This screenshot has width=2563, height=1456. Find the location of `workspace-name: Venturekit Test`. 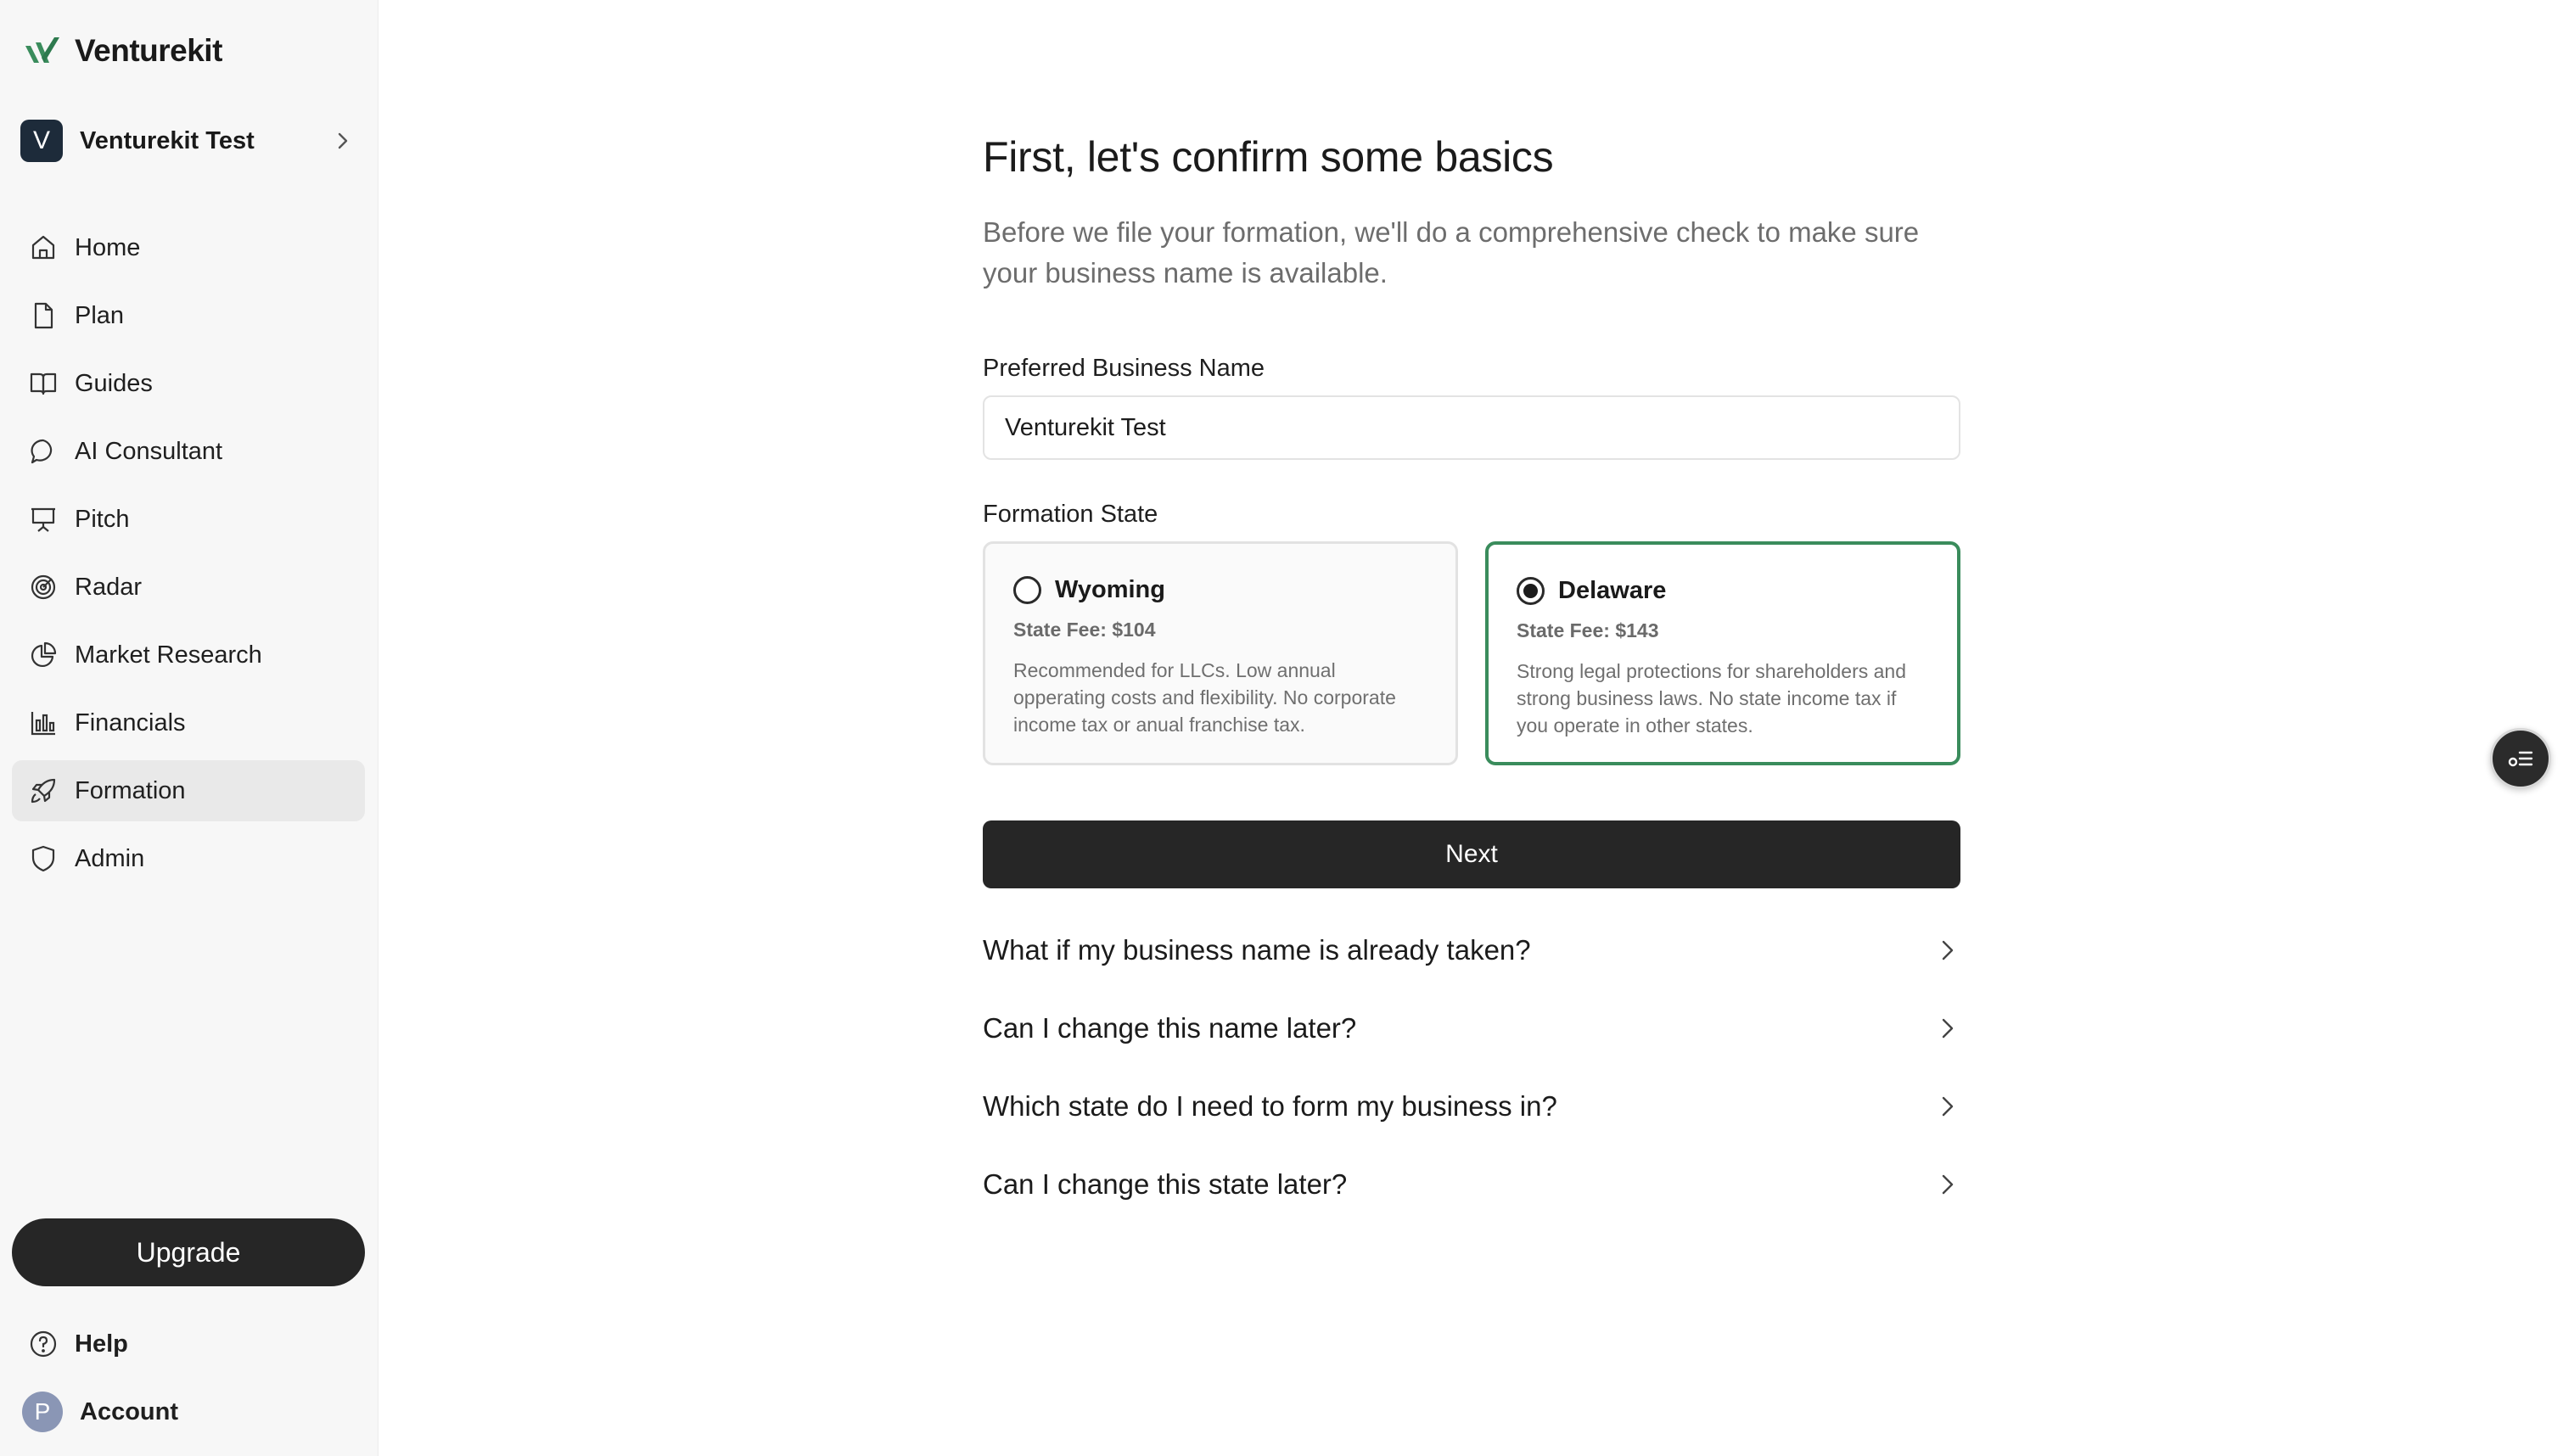

workspace-name: Venturekit Test is located at coordinates (168, 140).